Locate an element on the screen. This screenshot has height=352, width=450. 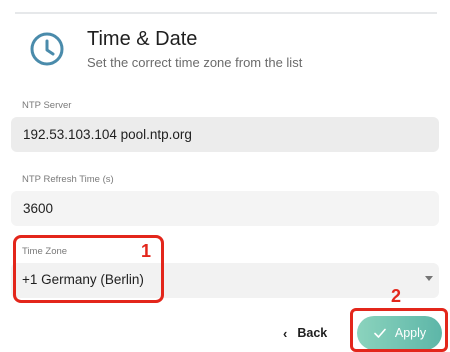
page-title: Time & Date is located at coordinates (142, 39).